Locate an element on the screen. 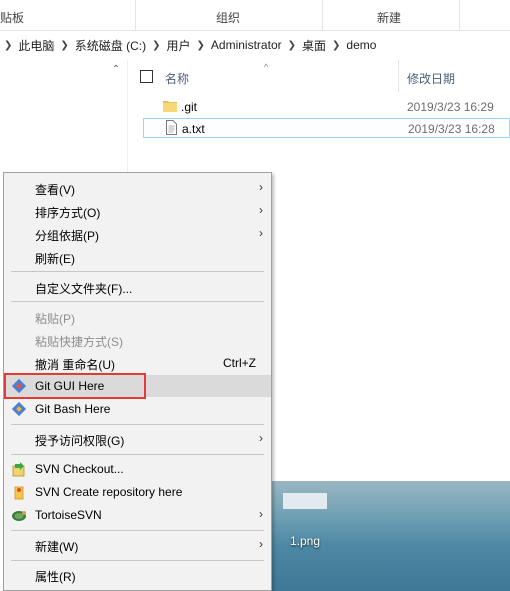  file-date-modified: 2019/3/23 16:29 is located at coordinates (450, 107).